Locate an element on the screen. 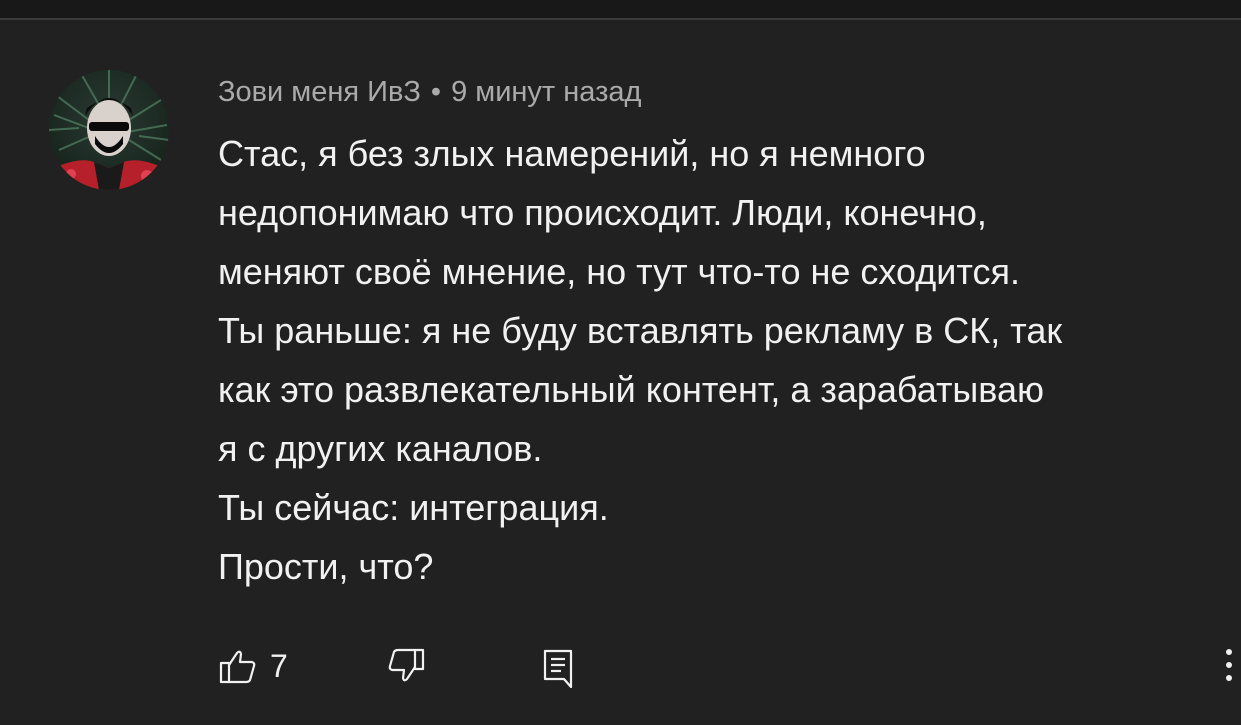  thumbs-down-icon is located at coordinates (406, 665).